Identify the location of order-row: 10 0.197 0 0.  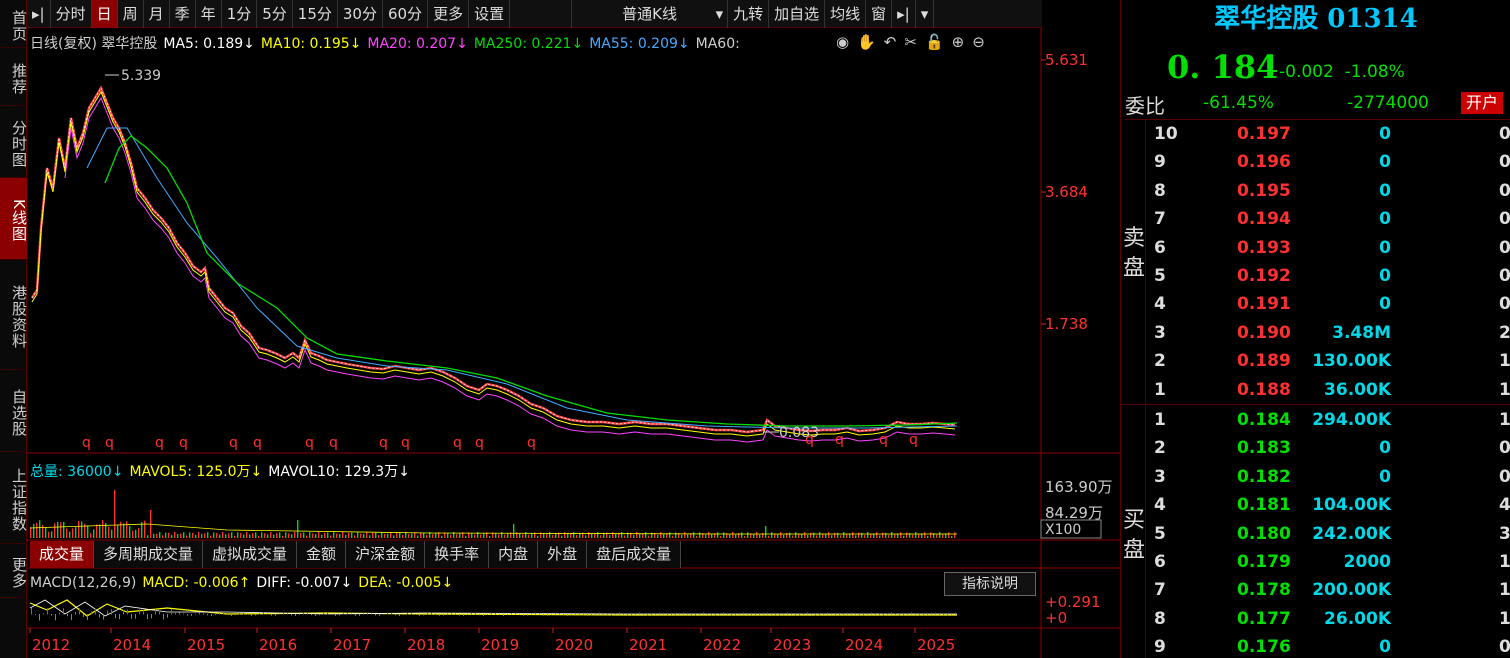
(1329, 138).